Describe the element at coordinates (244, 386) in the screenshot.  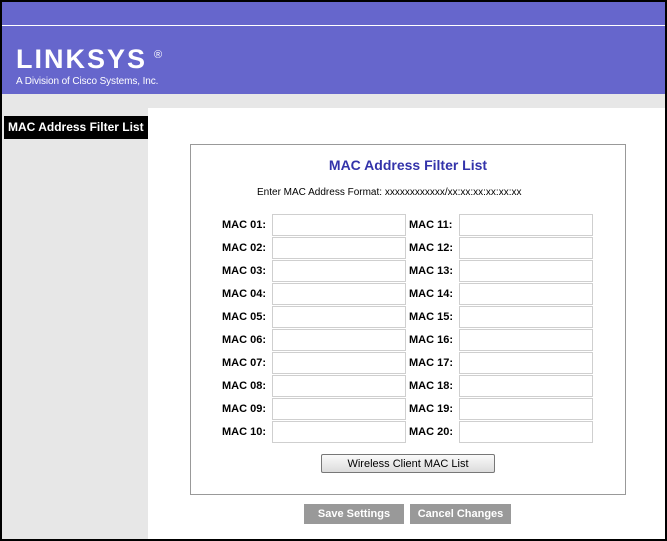
I see `mac-label: MAC 08:` at that location.